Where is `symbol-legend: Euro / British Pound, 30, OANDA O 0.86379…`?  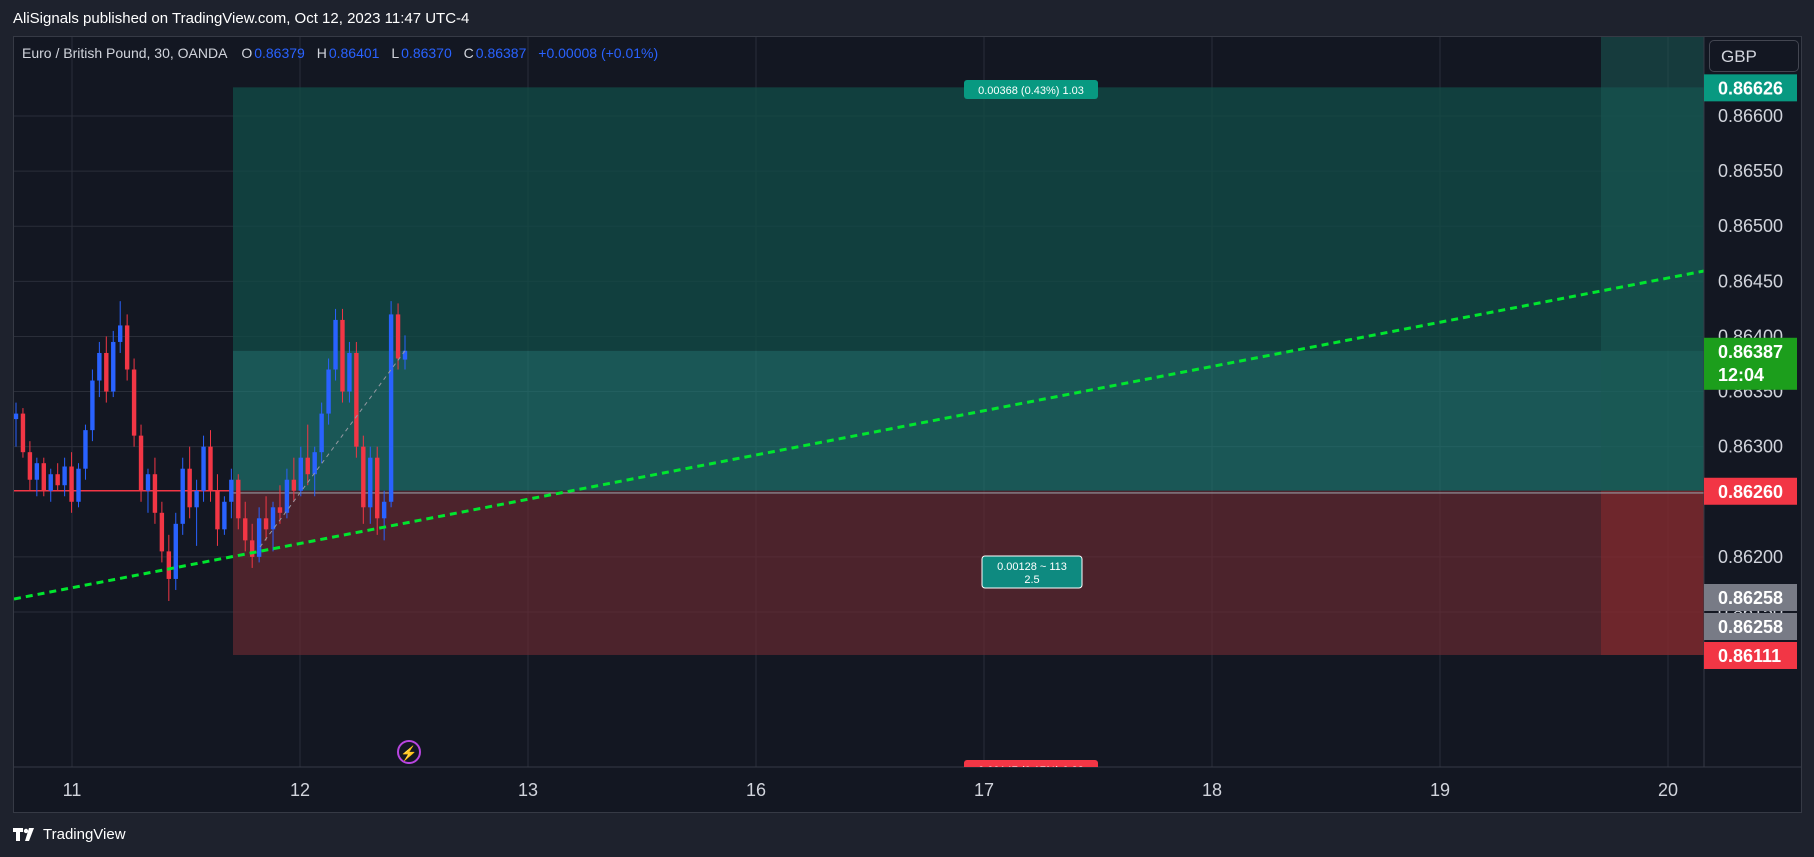 symbol-legend: Euro / British Pound, 30, OANDA O 0.86379… is located at coordinates (341, 53).